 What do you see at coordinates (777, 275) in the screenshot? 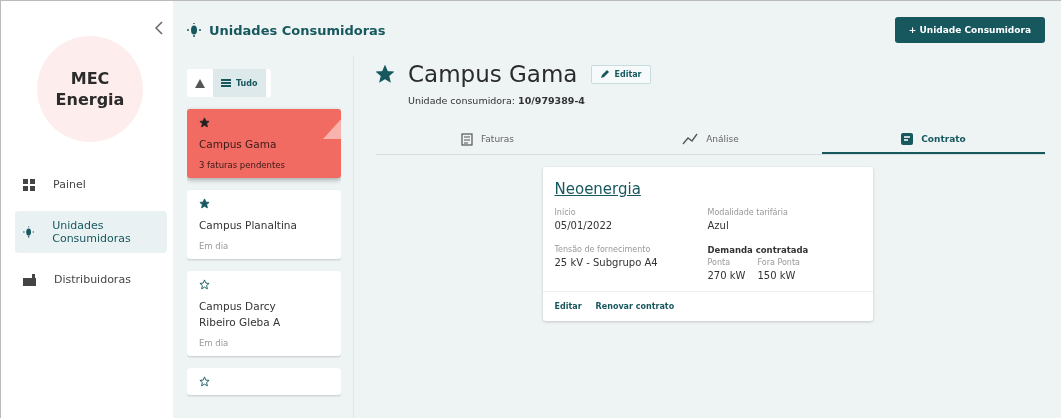
I see `field-value: 150 kW` at bounding box center [777, 275].